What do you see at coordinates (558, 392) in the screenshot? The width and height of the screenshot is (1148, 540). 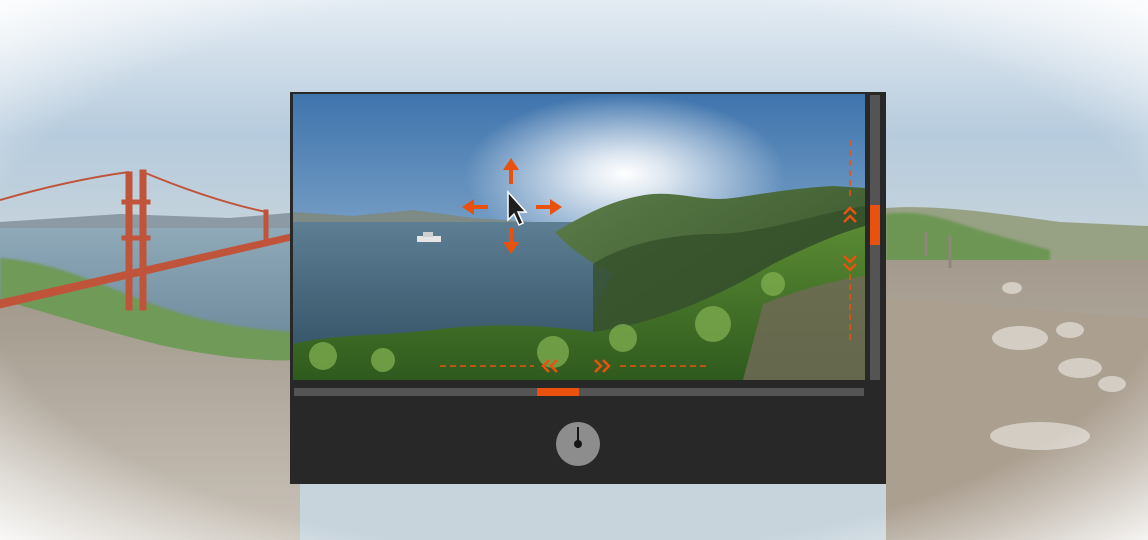 I see `horizontal-scrollbar-thumb` at bounding box center [558, 392].